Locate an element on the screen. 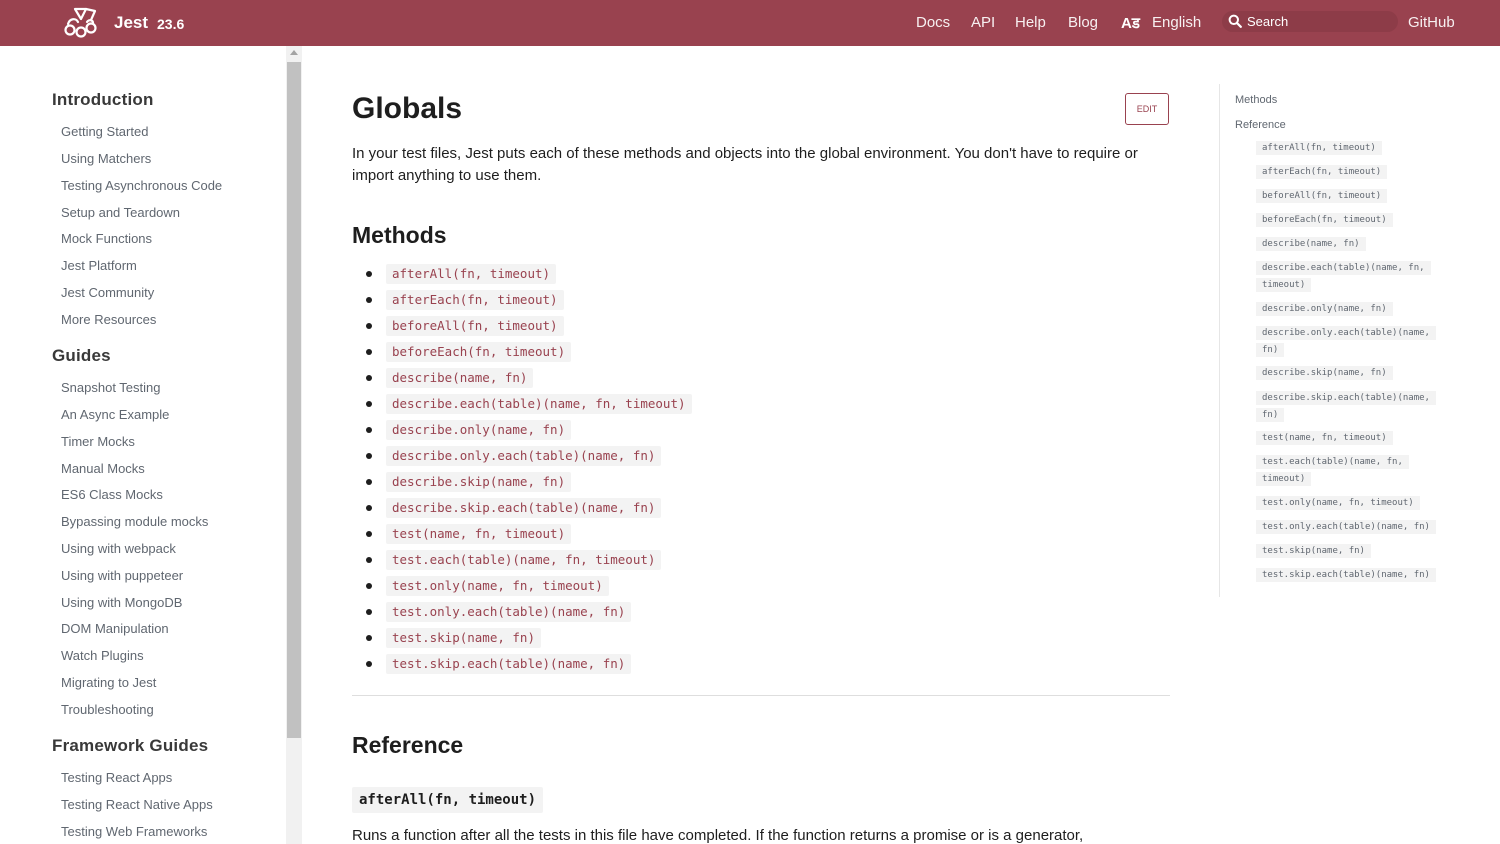 Image resolution: width=1500 pixels, height=844 pixels. sidebar-scrollbar is located at coordinates (294, 445).